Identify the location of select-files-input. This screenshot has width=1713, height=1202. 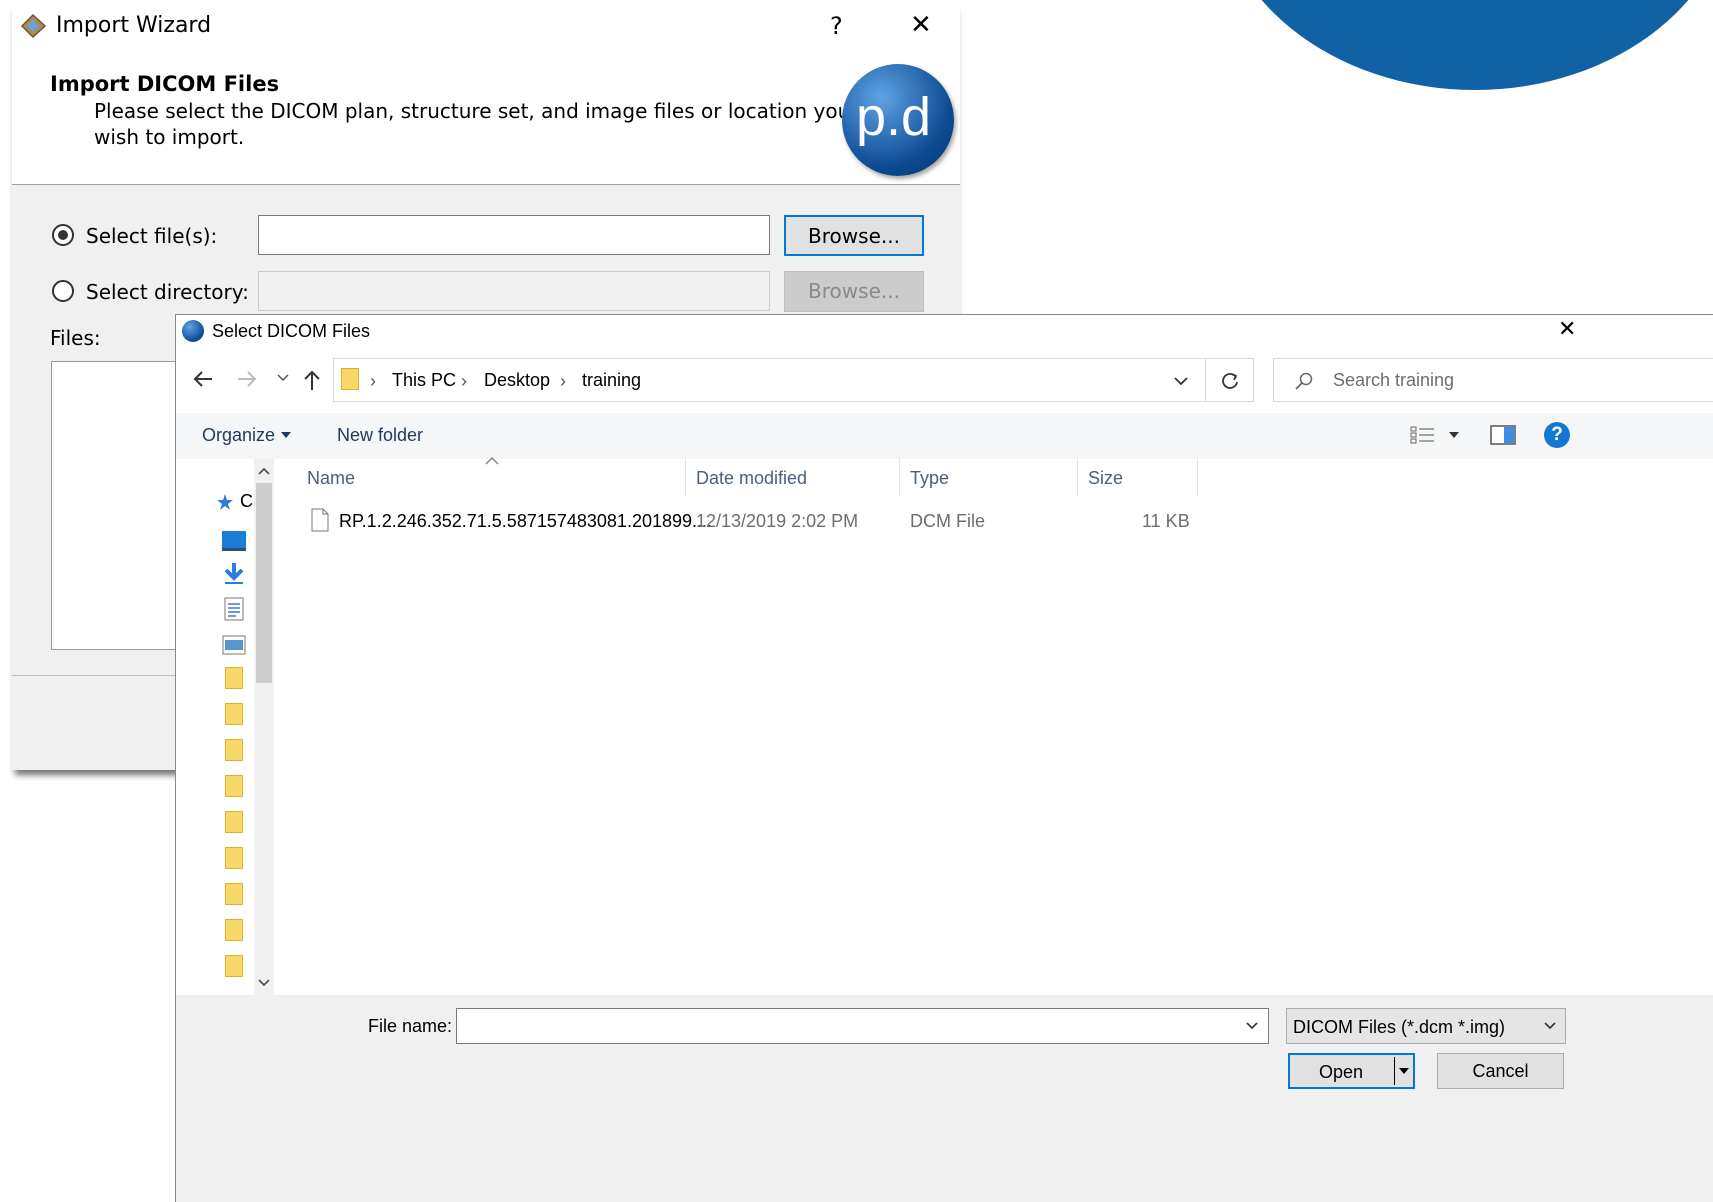
(514, 235).